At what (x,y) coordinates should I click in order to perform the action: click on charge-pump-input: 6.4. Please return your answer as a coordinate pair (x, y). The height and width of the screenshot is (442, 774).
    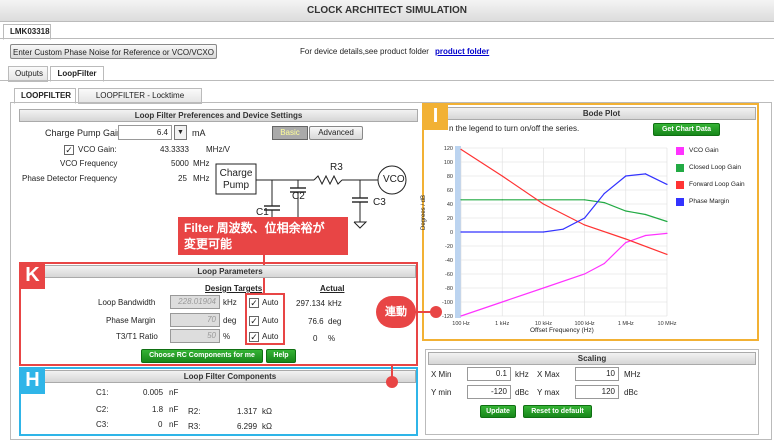
    Looking at the image, I should click on (145, 132).